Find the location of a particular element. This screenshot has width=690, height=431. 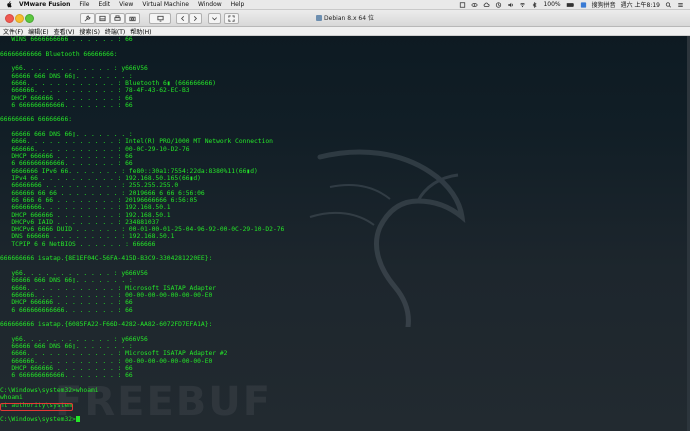

vm-icon is located at coordinates (319, 18).